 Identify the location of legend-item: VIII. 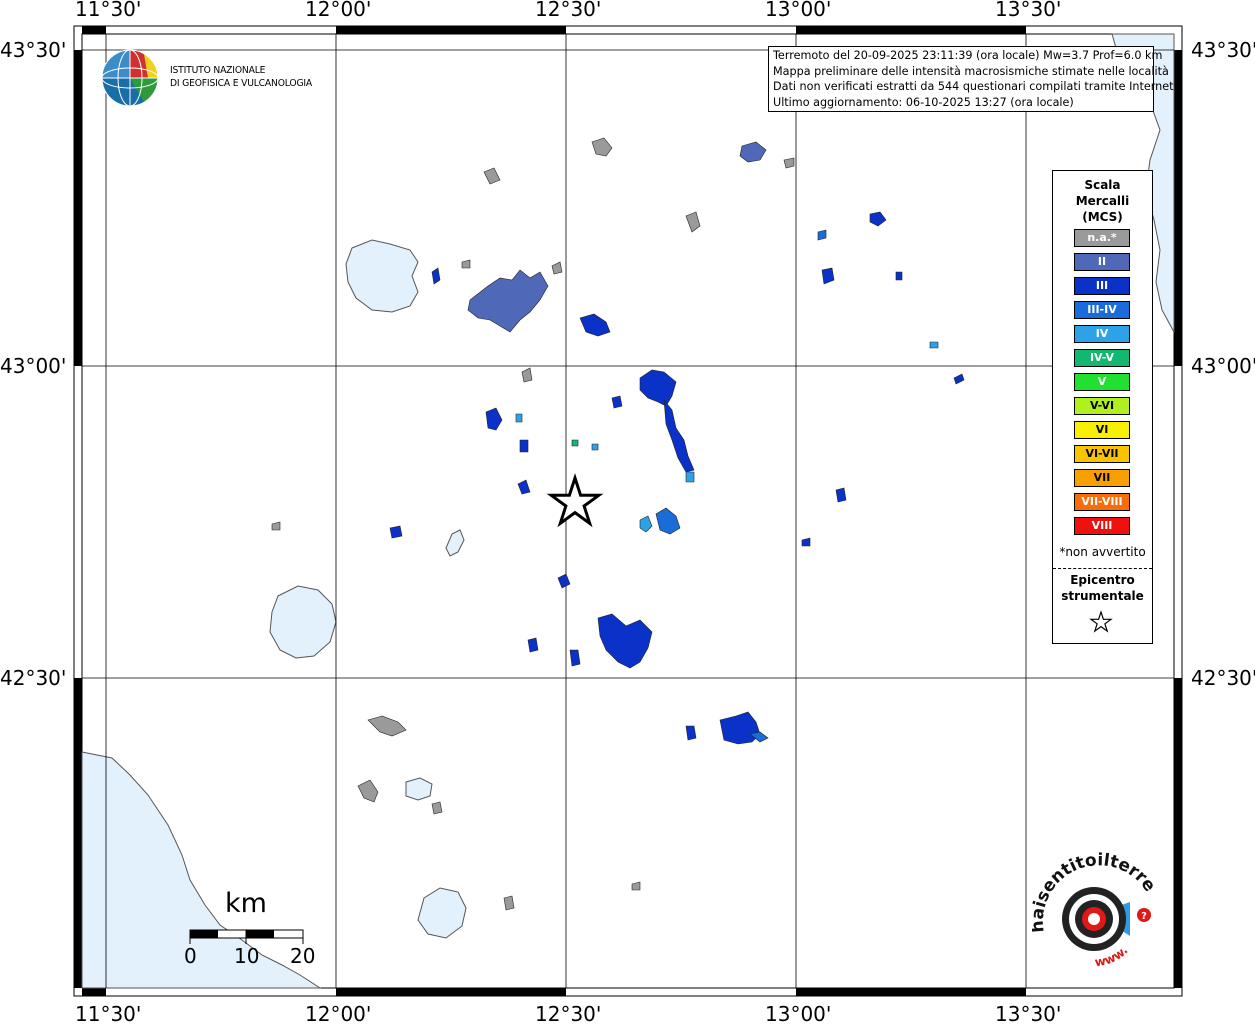
(1102, 526).